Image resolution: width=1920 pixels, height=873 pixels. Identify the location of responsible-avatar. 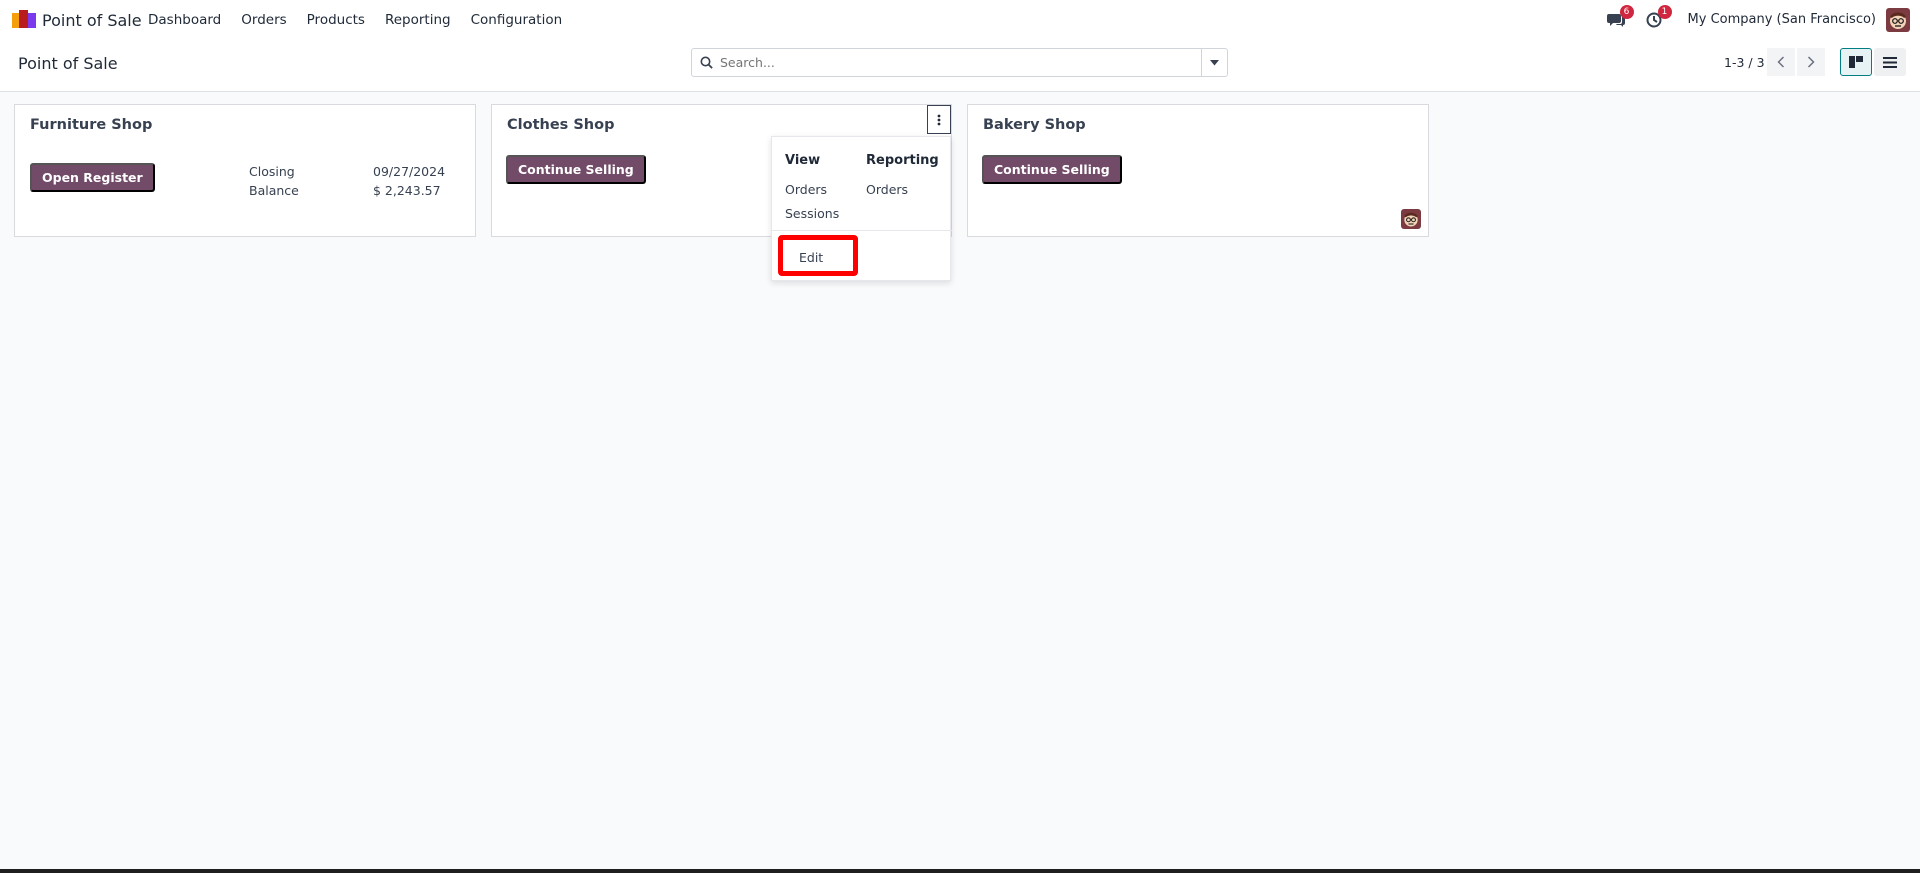
(1411, 219).